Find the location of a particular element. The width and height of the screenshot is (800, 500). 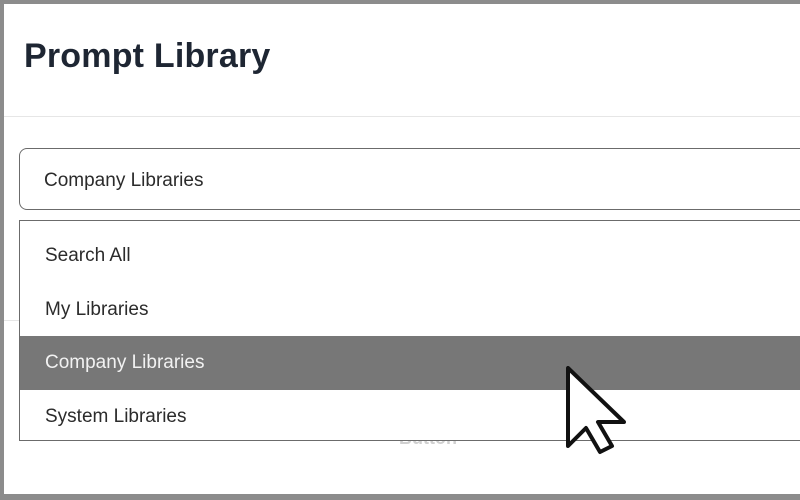

option-system-libraries: System Libraries is located at coordinates (410, 417).